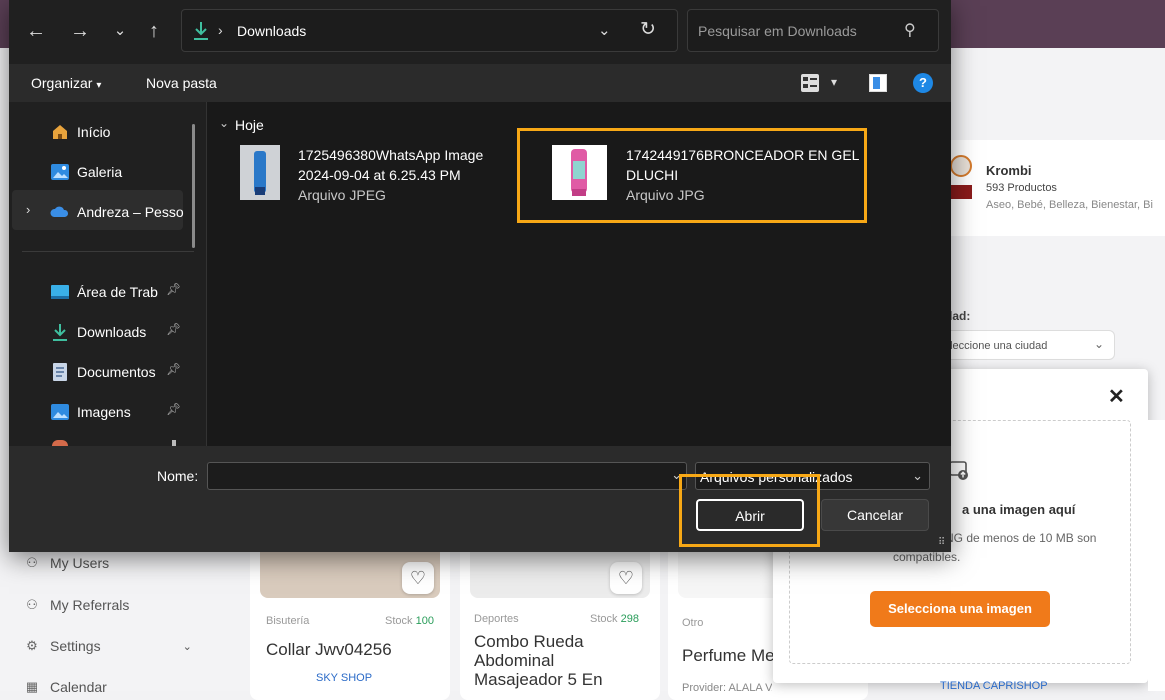  Describe the element at coordinates (174, 443) in the screenshot. I see `nav-pin-partial` at that location.